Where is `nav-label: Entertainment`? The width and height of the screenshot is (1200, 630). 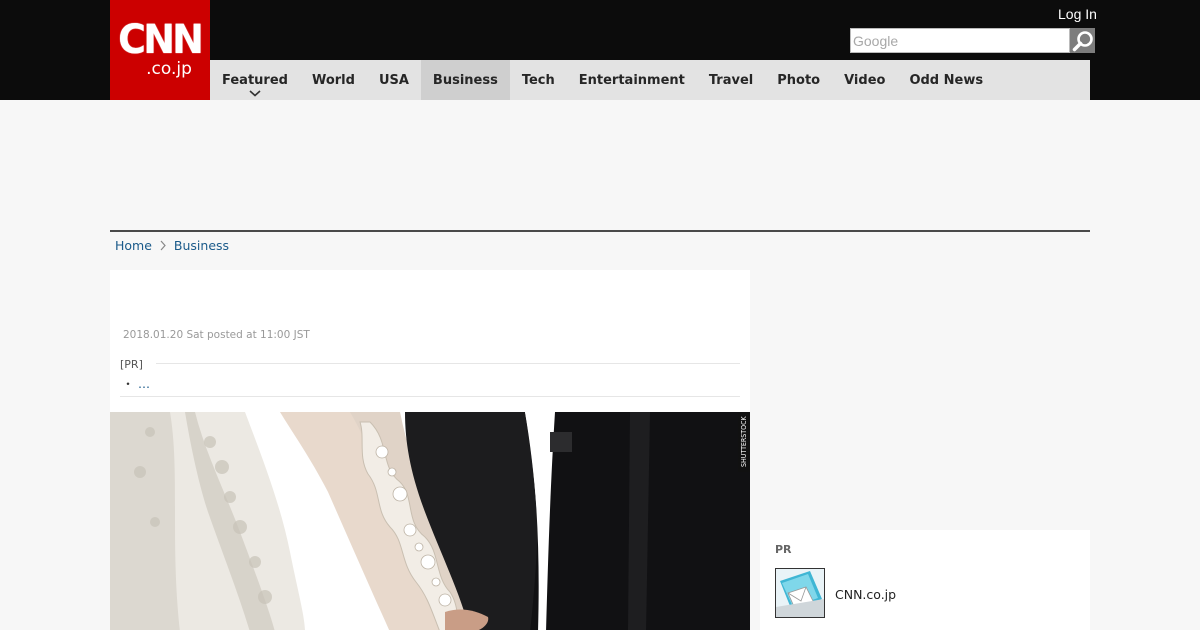 nav-label: Entertainment is located at coordinates (631, 80).